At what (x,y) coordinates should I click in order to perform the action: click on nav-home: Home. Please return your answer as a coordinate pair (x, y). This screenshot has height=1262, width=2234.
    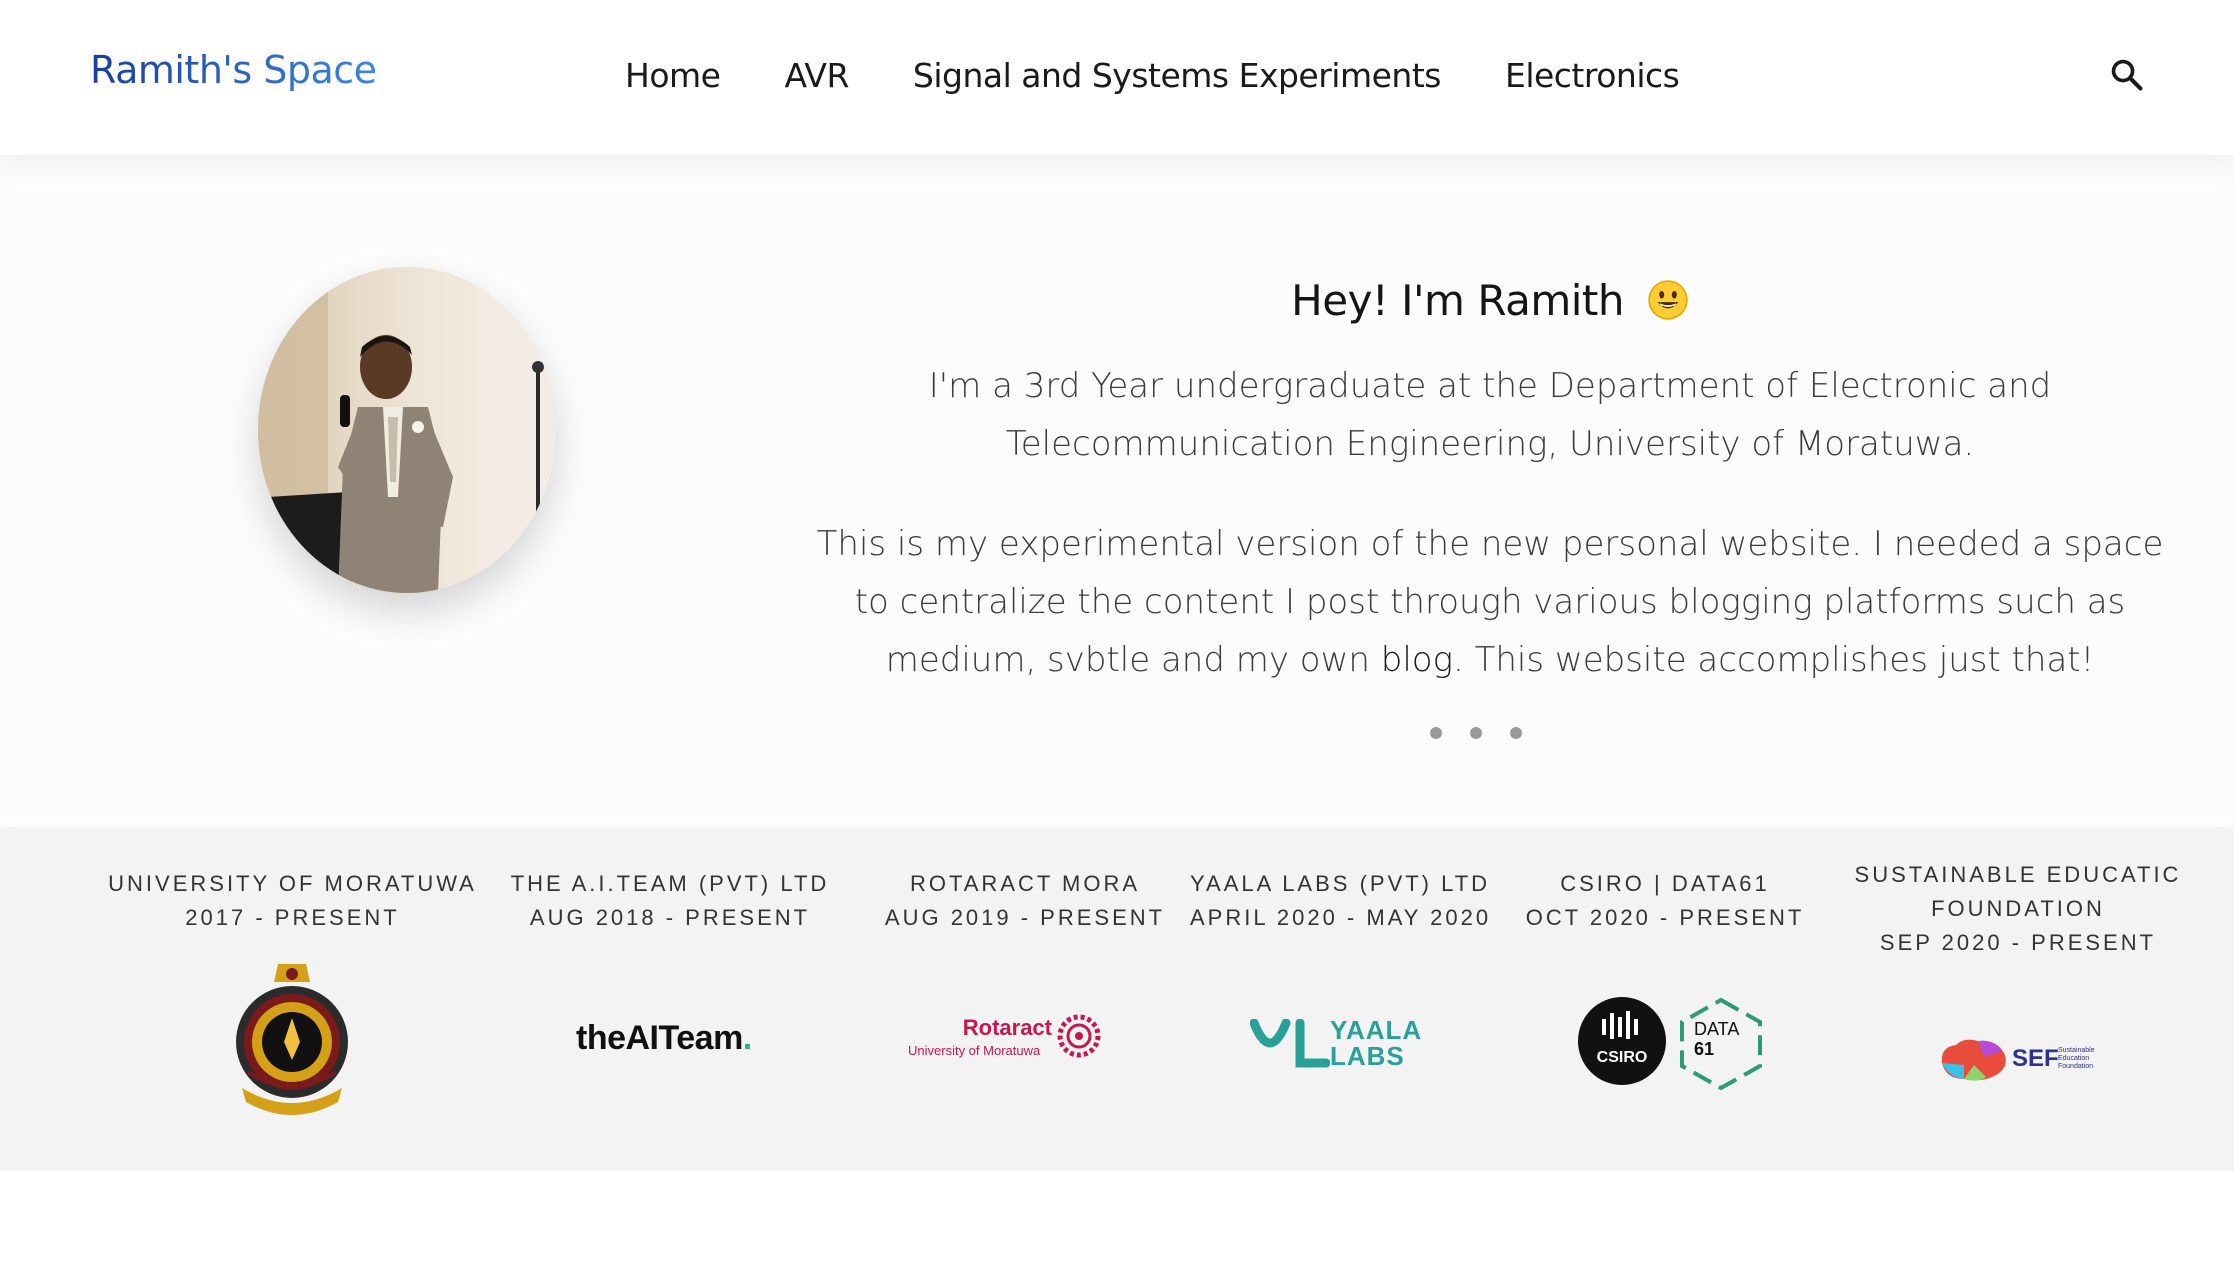
    Looking at the image, I should click on (673, 75).